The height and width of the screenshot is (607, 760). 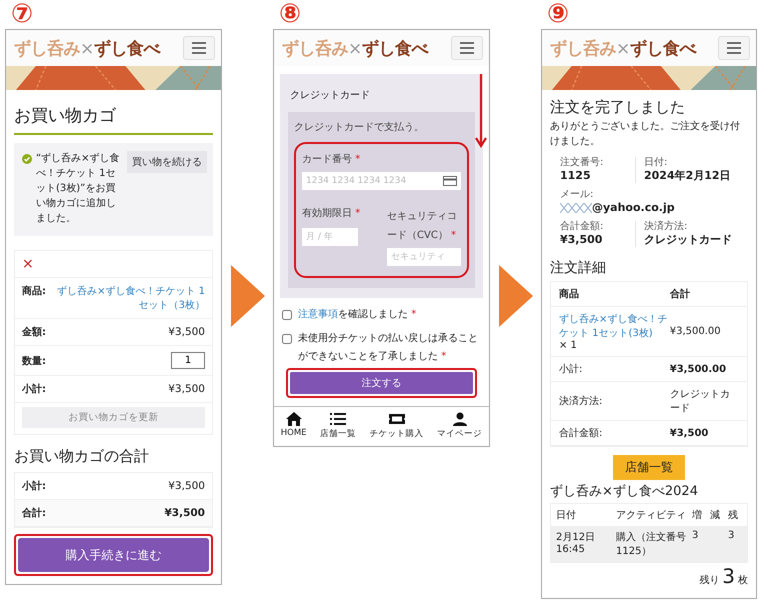 I want to click on column-header: 残, so click(x=733, y=515).